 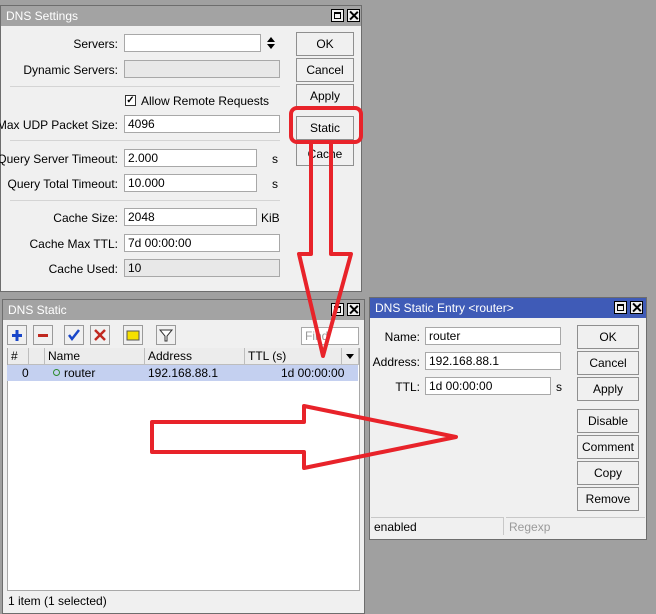 What do you see at coordinates (83, 269) in the screenshot?
I see `cache-used-label: Cache Used:` at bounding box center [83, 269].